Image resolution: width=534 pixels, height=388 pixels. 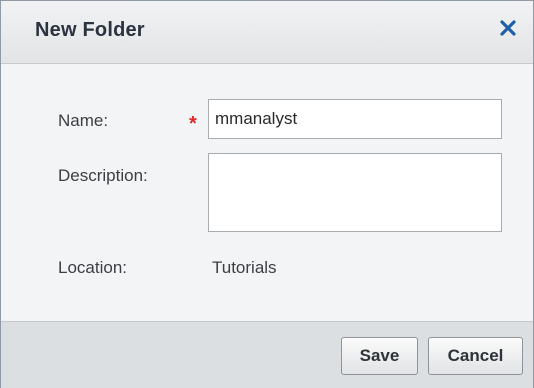 I want to click on location-label: Location:, so click(x=92, y=267).